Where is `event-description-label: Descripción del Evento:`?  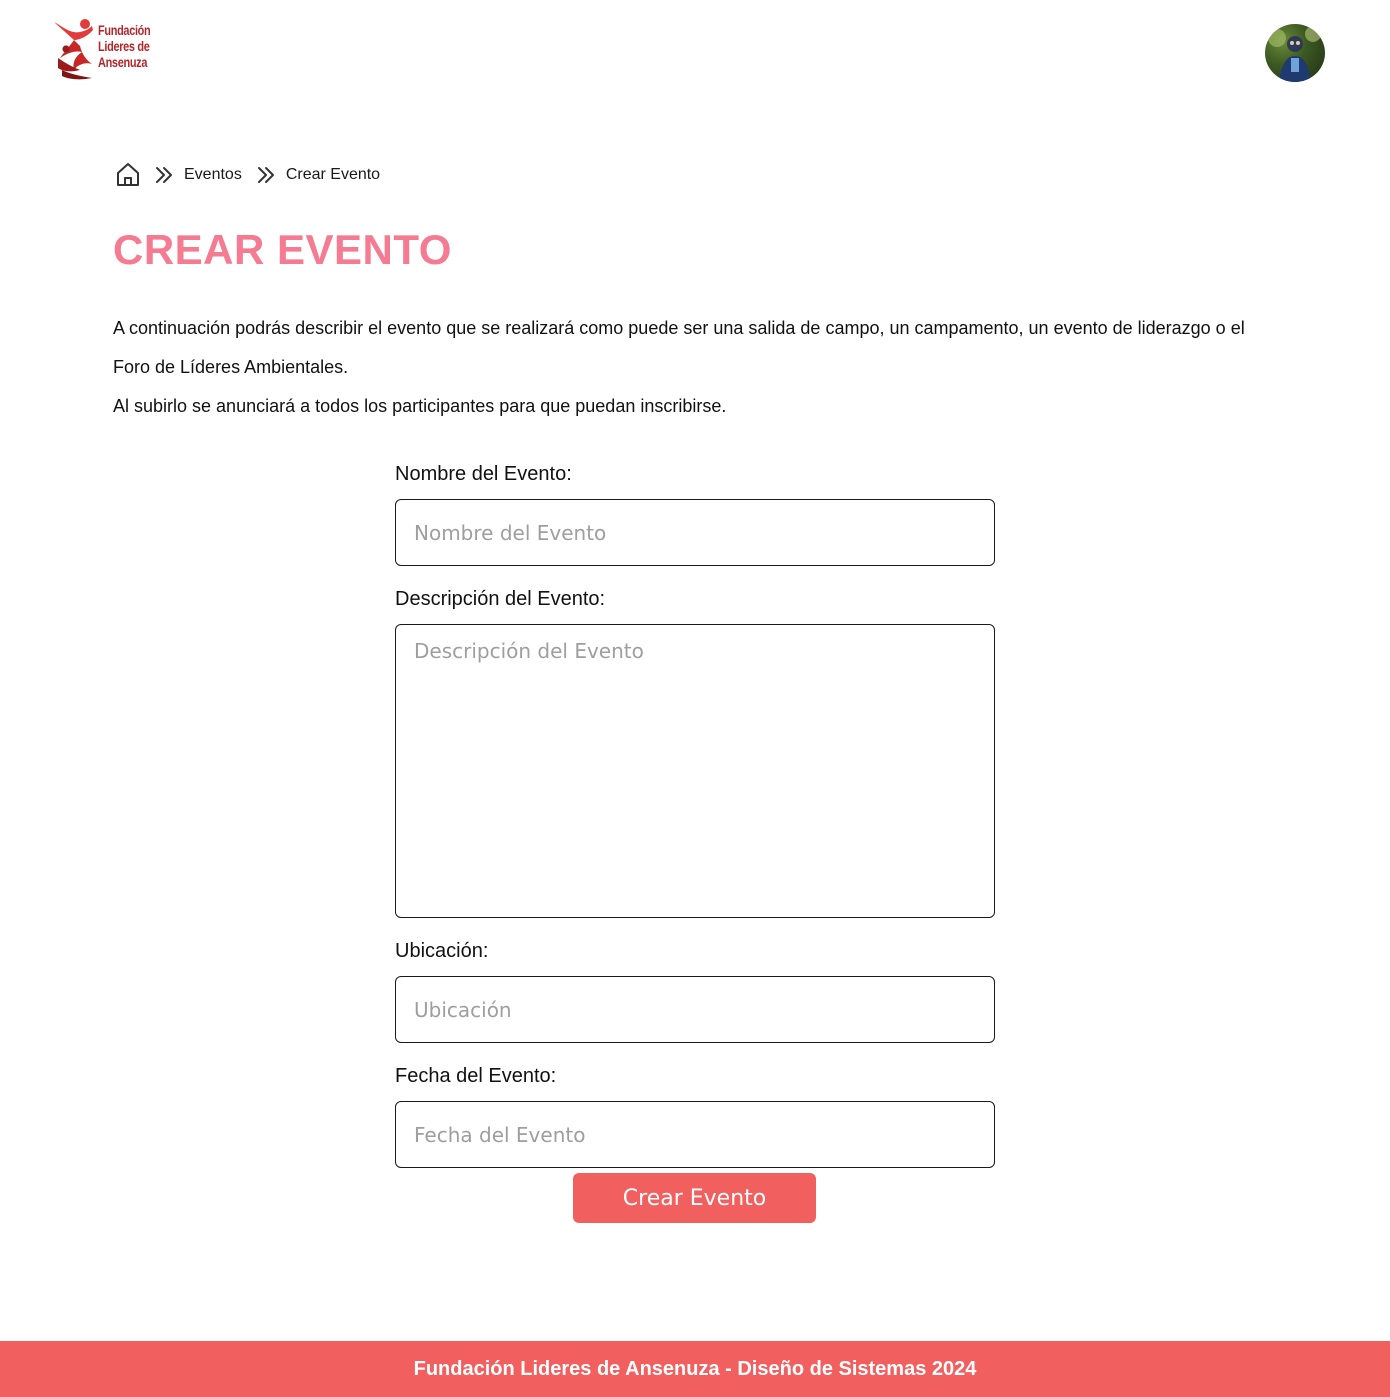
event-description-label: Descripción del Evento: is located at coordinates (500, 599).